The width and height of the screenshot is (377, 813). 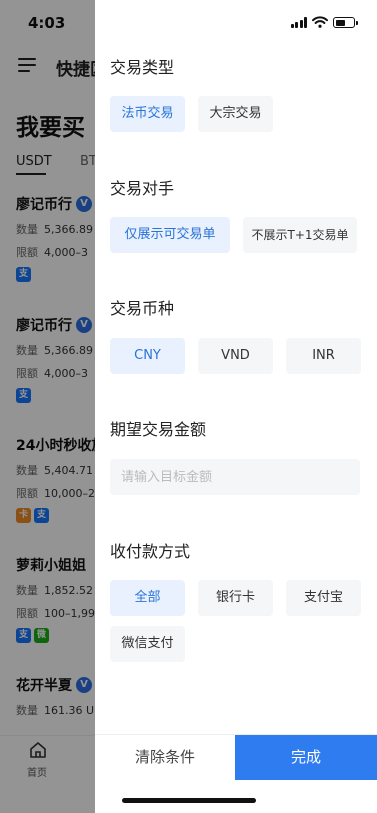 What do you see at coordinates (150, 551) in the screenshot?
I see `payment-title: 收付款方式` at bounding box center [150, 551].